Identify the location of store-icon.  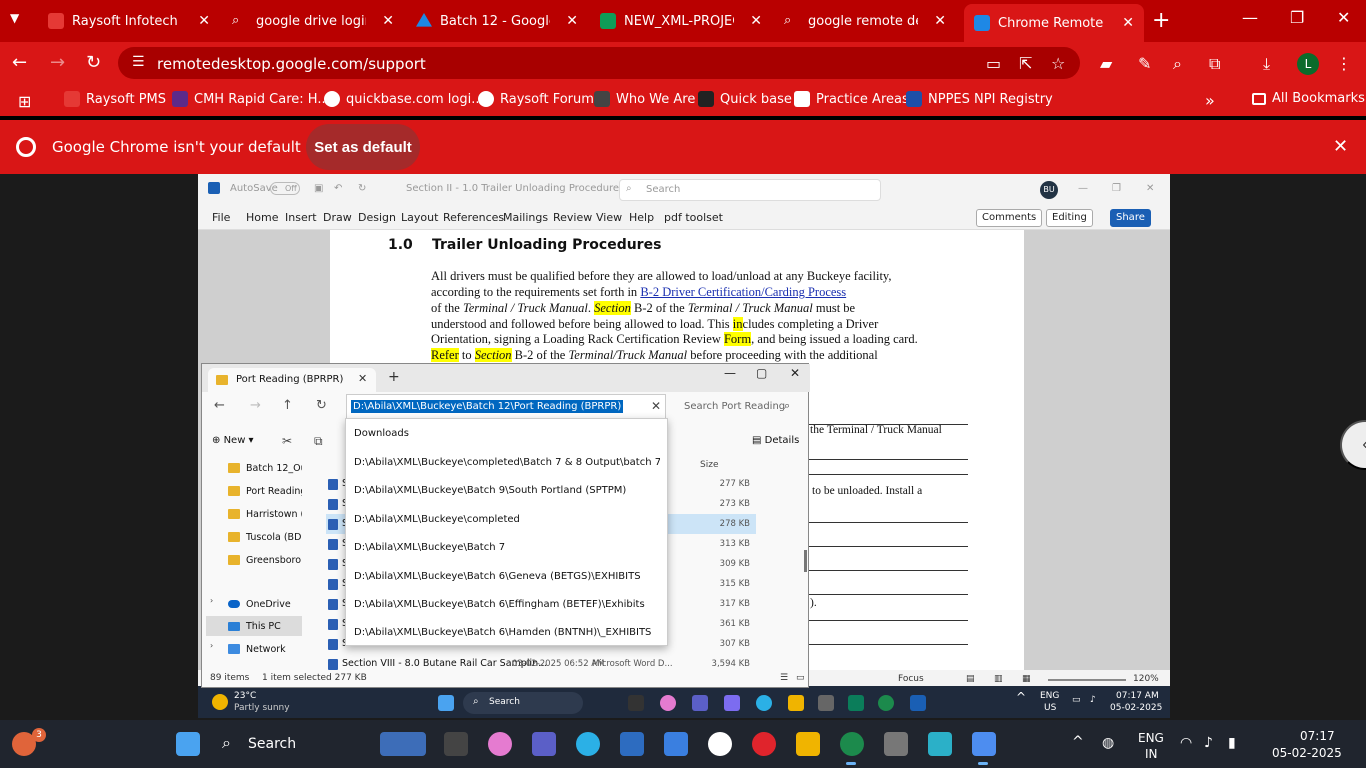
(632, 744).